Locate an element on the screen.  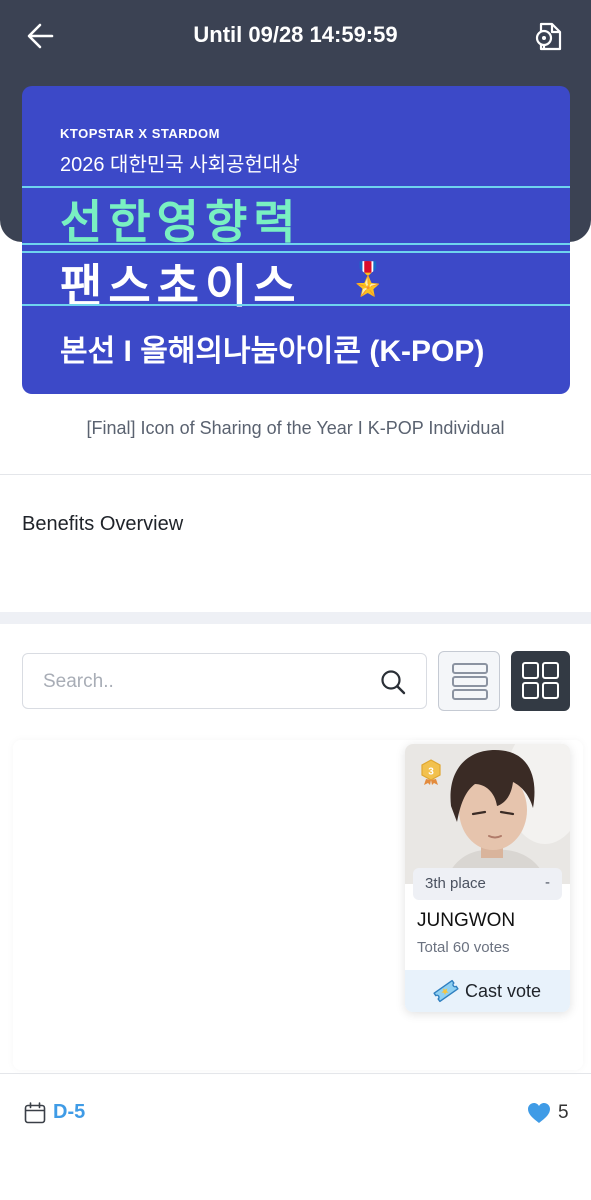
rank-badge-icon: 3 is located at coordinates (431, 772).